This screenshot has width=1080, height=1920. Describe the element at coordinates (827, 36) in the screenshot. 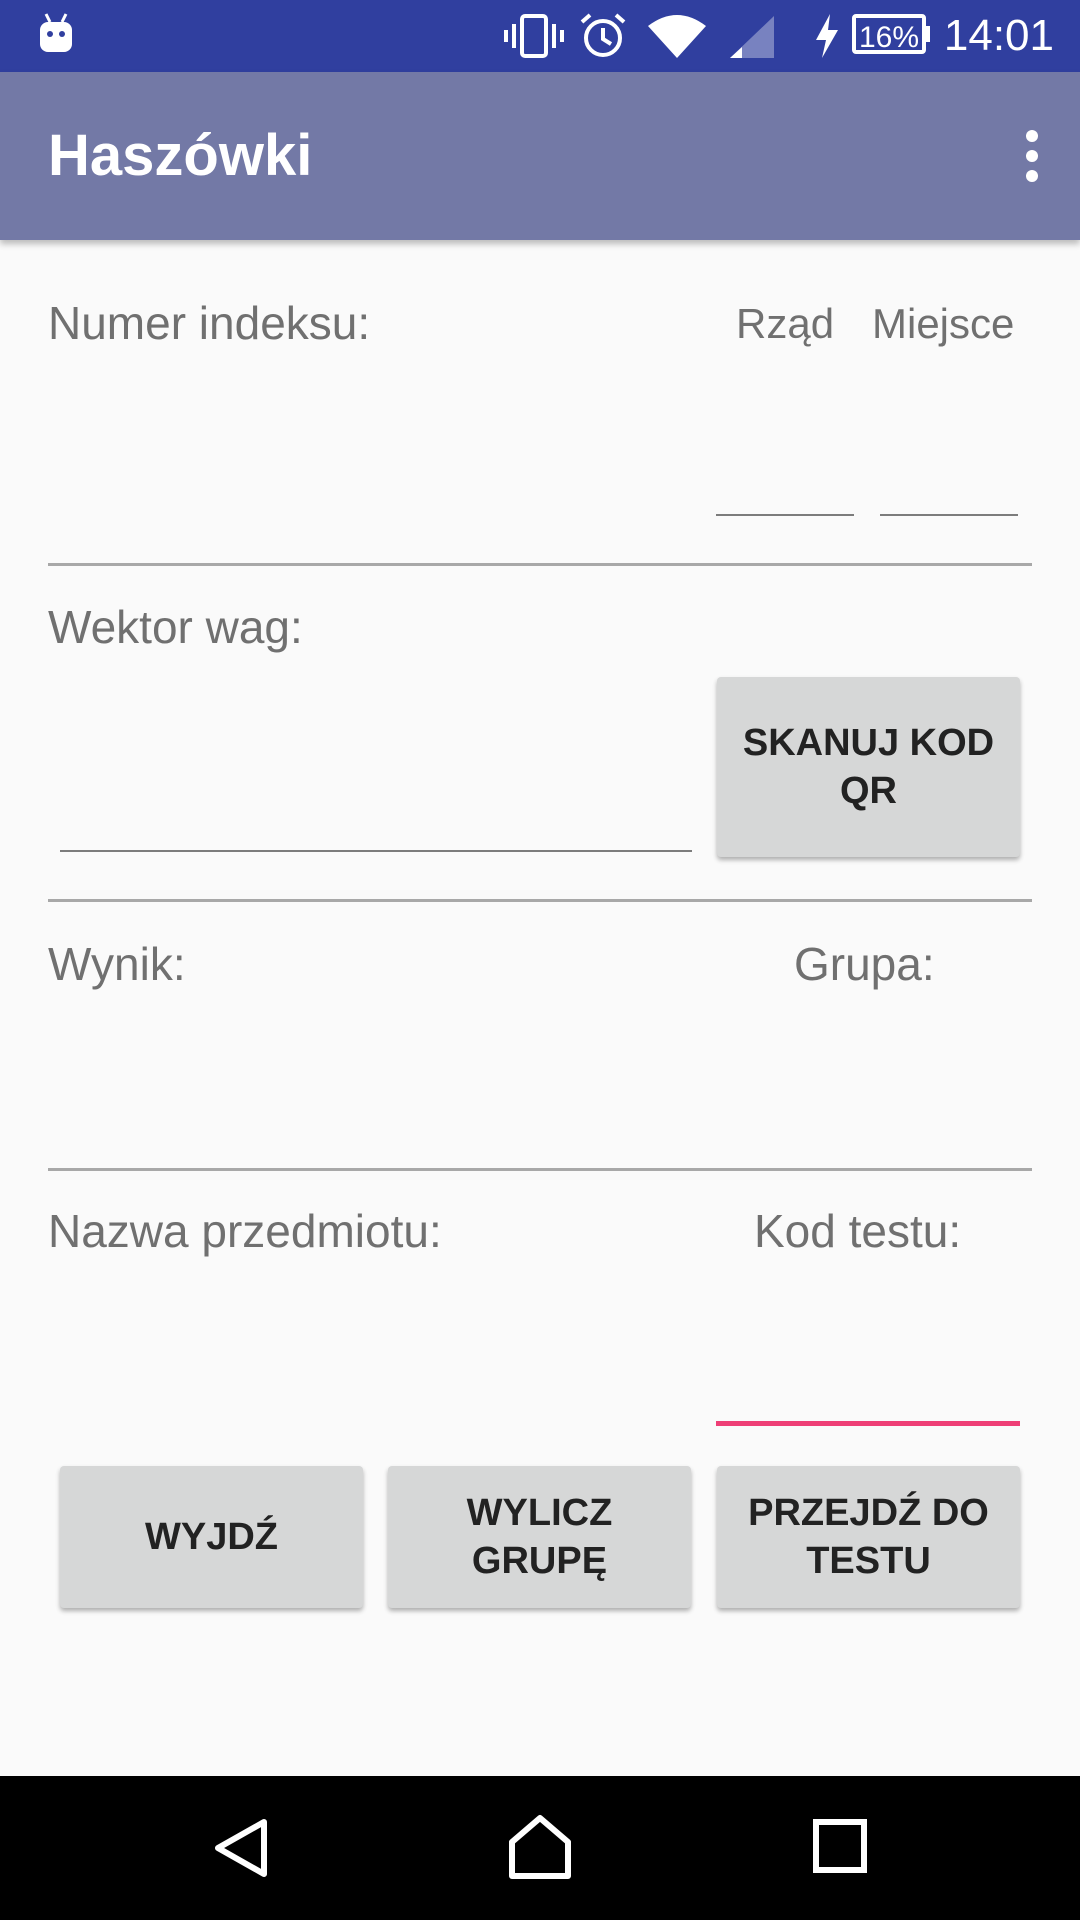

I see `charging-icon` at that location.